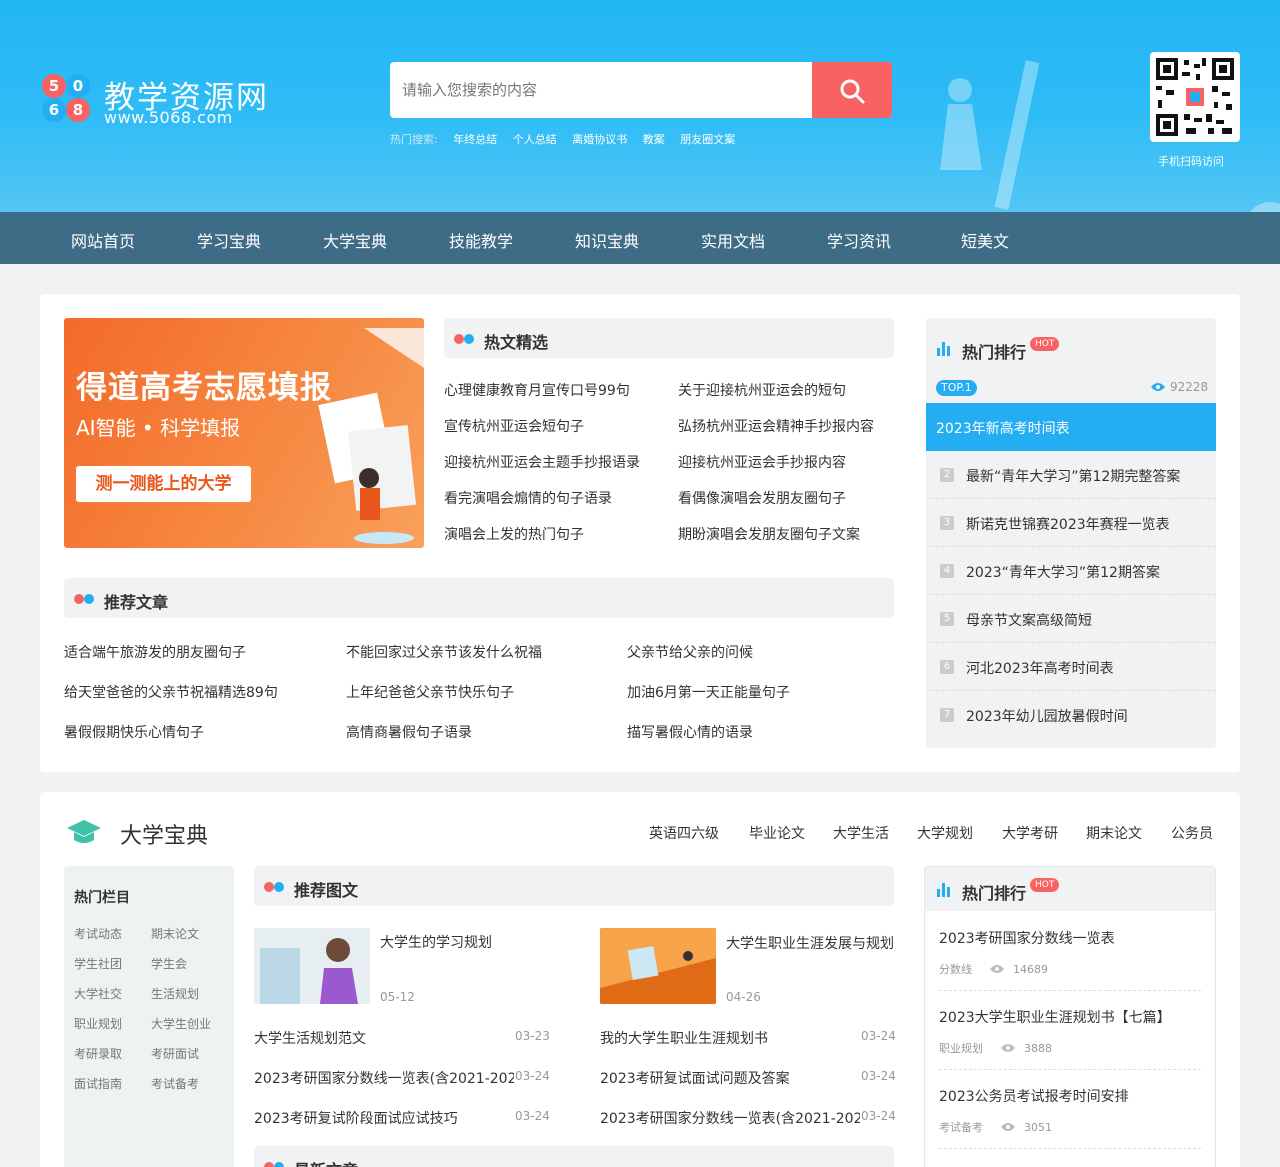  I want to click on article-link: 我的大学生职业生涯规划书, so click(730, 1038).